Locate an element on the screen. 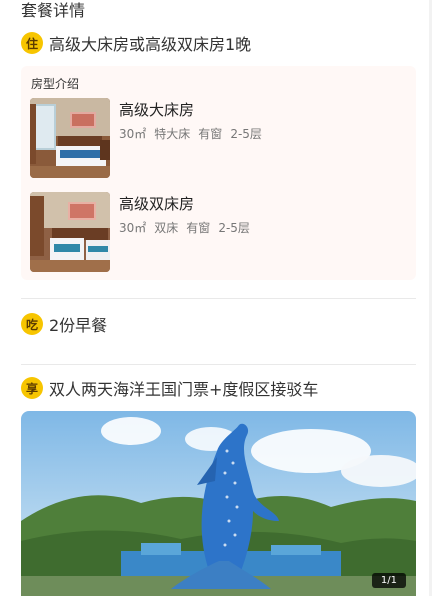  room-meta: 30㎡ 双床 有窗 2-5层 is located at coordinates (184, 227).